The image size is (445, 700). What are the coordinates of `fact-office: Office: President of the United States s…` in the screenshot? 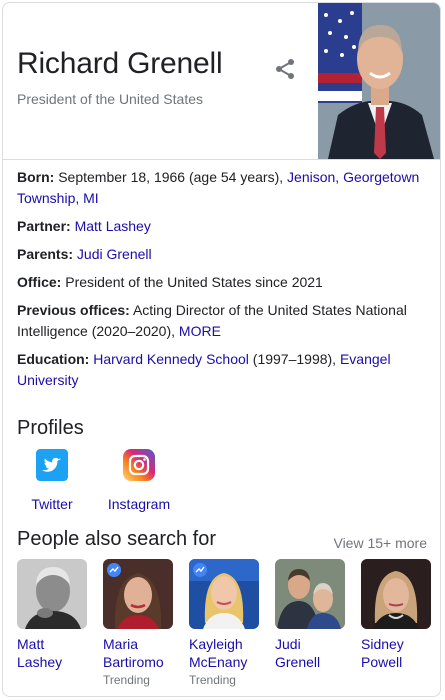 It's located at (222, 282).